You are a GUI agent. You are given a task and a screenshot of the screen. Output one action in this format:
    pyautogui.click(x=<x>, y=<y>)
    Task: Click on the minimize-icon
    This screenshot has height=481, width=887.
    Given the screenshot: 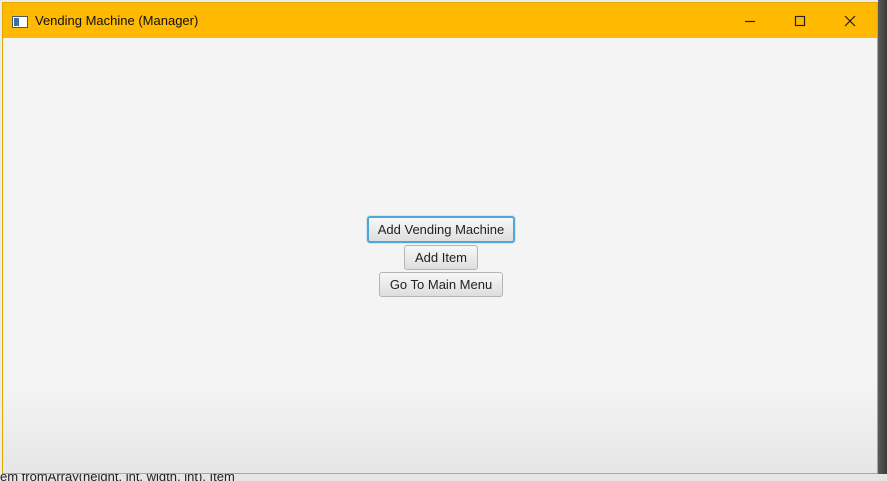 What is the action you would take?
    pyautogui.click(x=750, y=21)
    